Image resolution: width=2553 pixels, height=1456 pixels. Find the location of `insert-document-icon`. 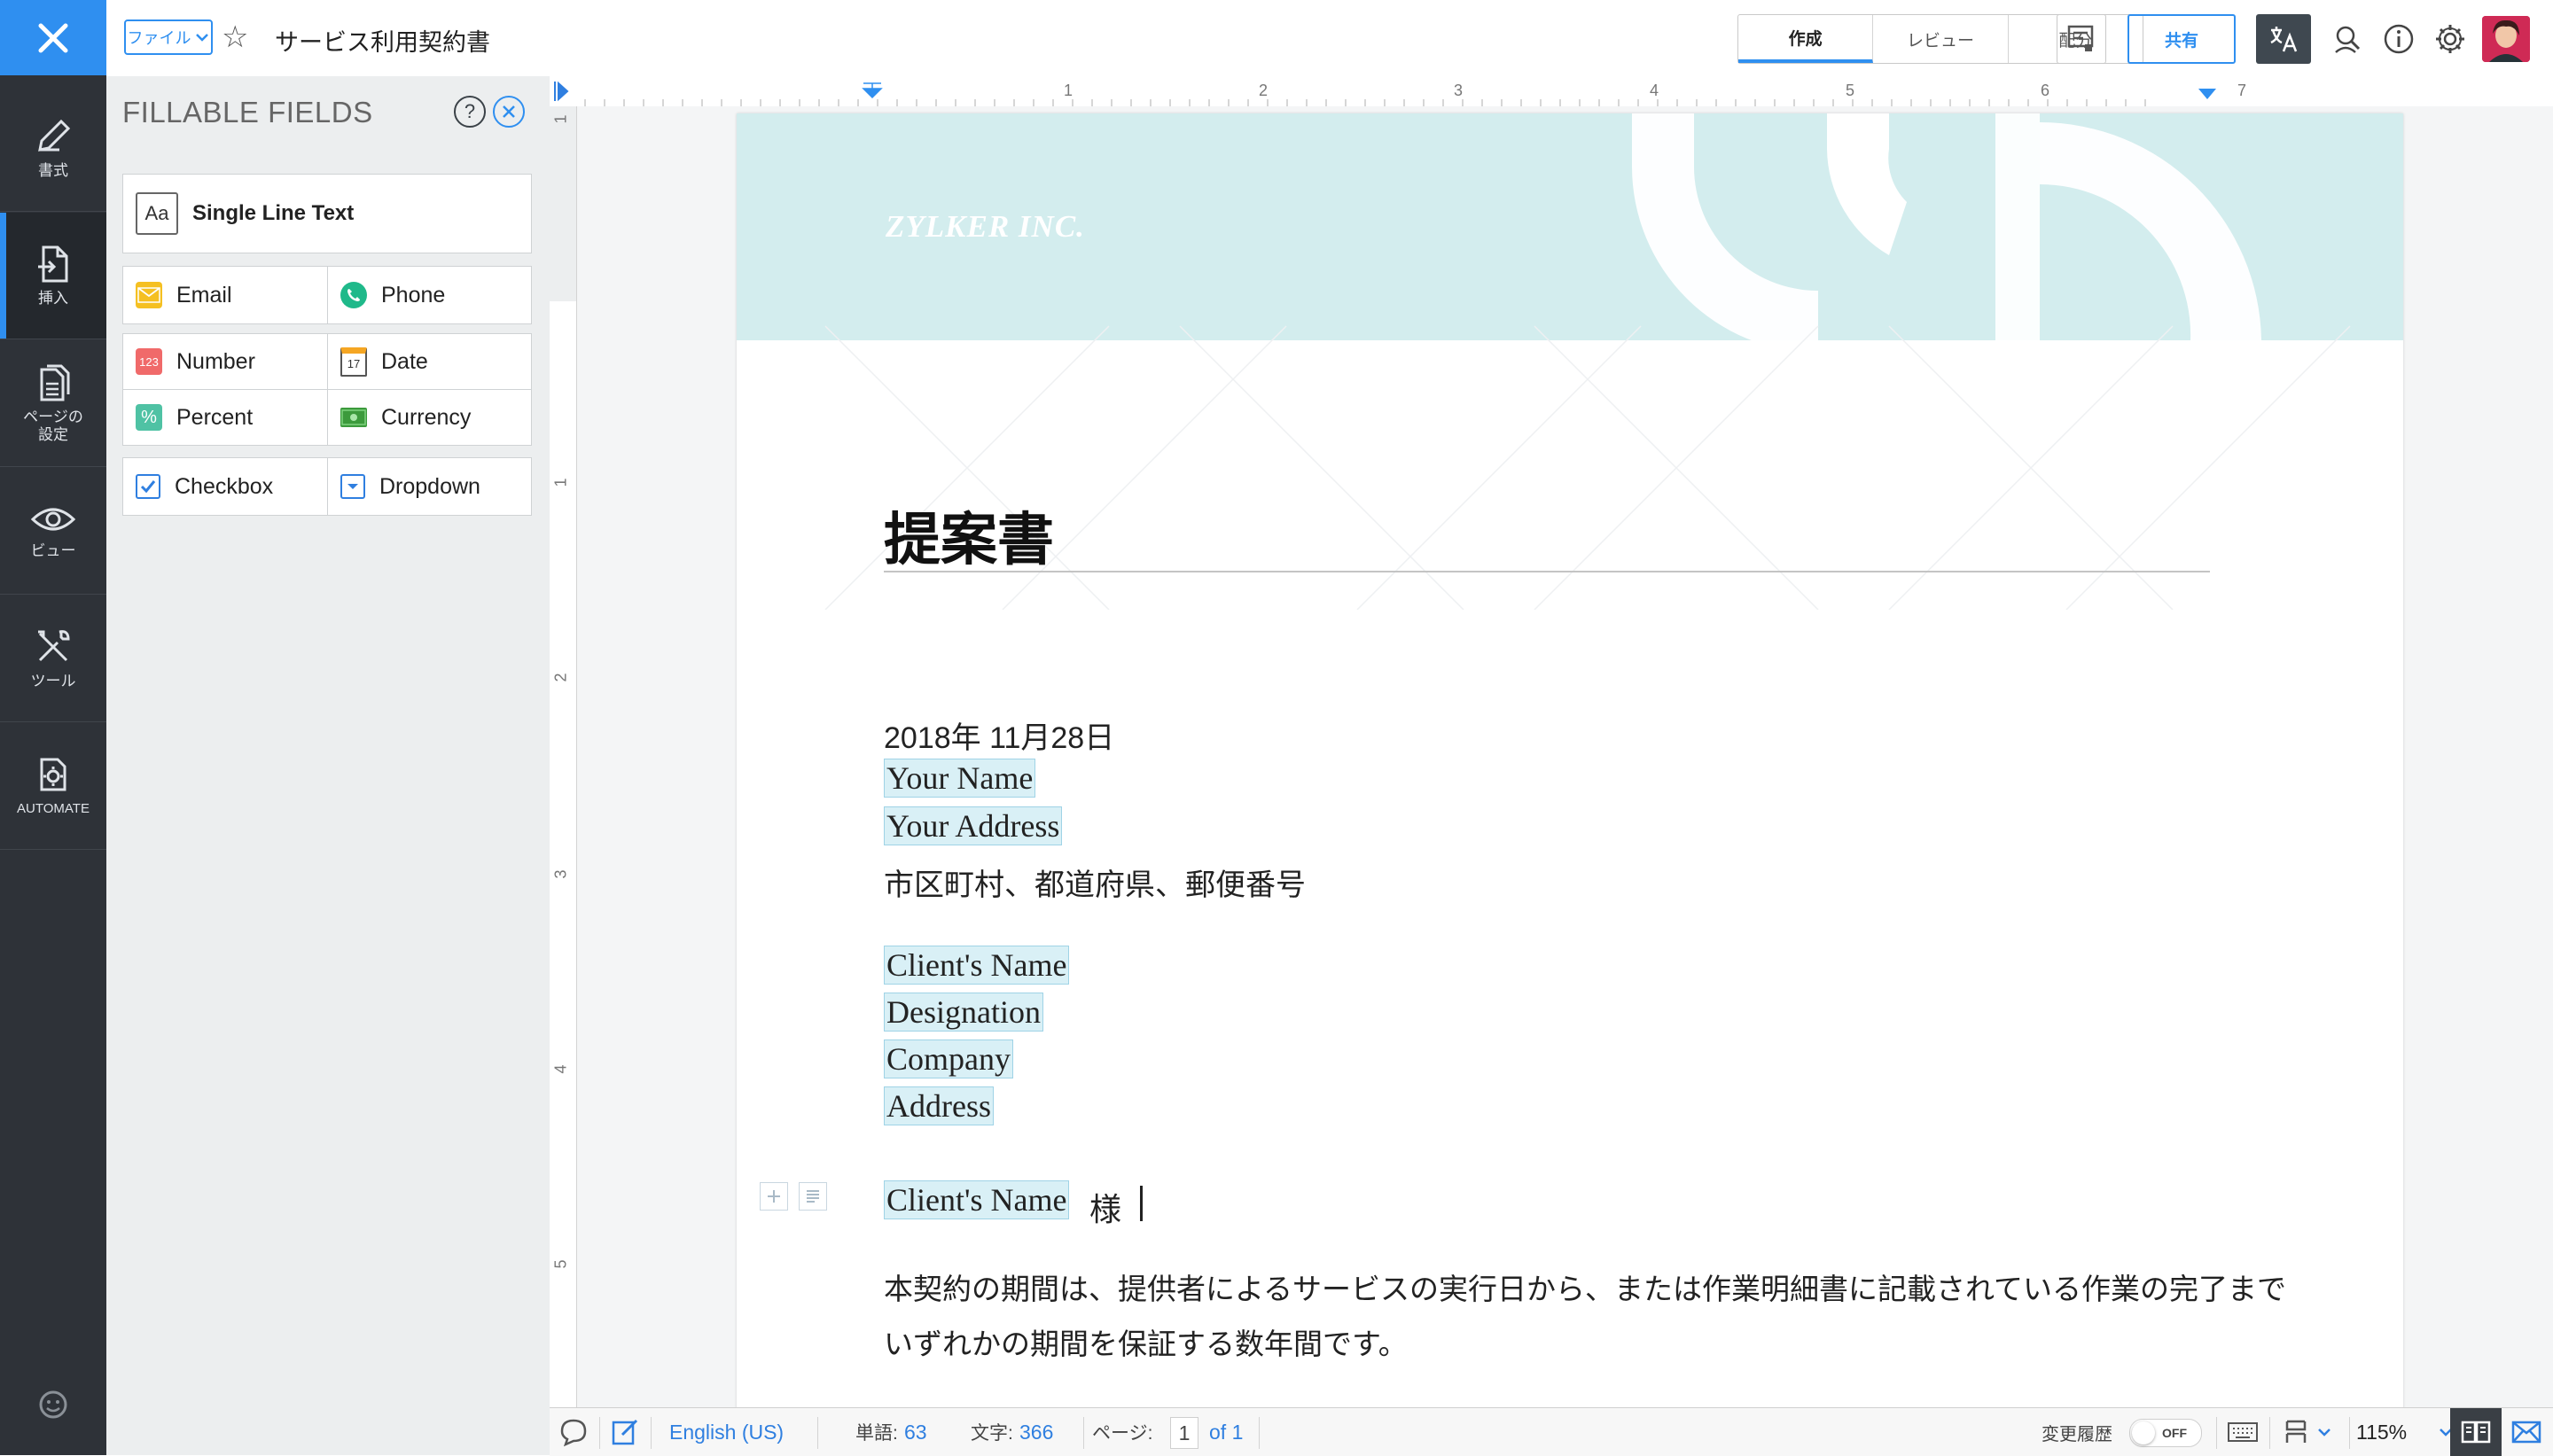

insert-document-icon is located at coordinates (53, 264).